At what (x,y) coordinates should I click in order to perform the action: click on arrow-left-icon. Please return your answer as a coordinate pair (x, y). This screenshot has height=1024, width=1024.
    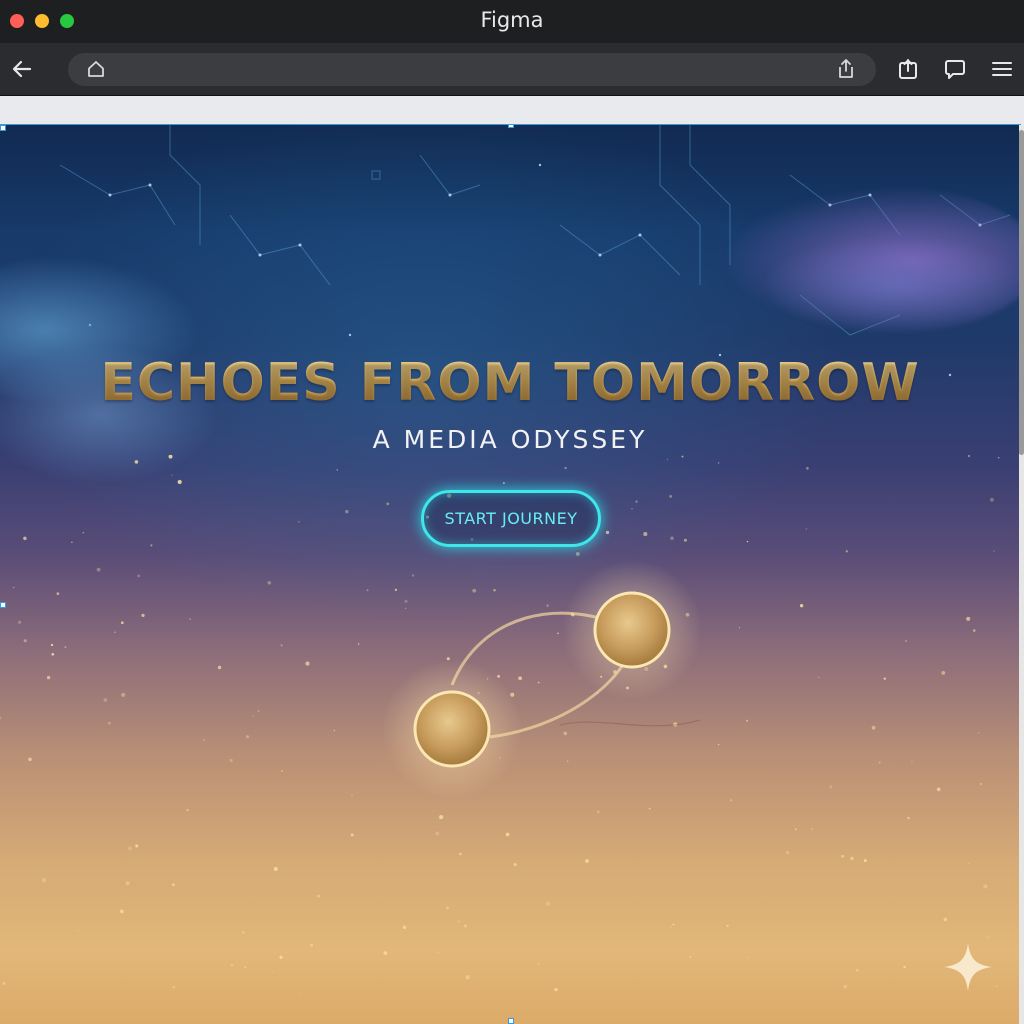
    Looking at the image, I should click on (22, 69).